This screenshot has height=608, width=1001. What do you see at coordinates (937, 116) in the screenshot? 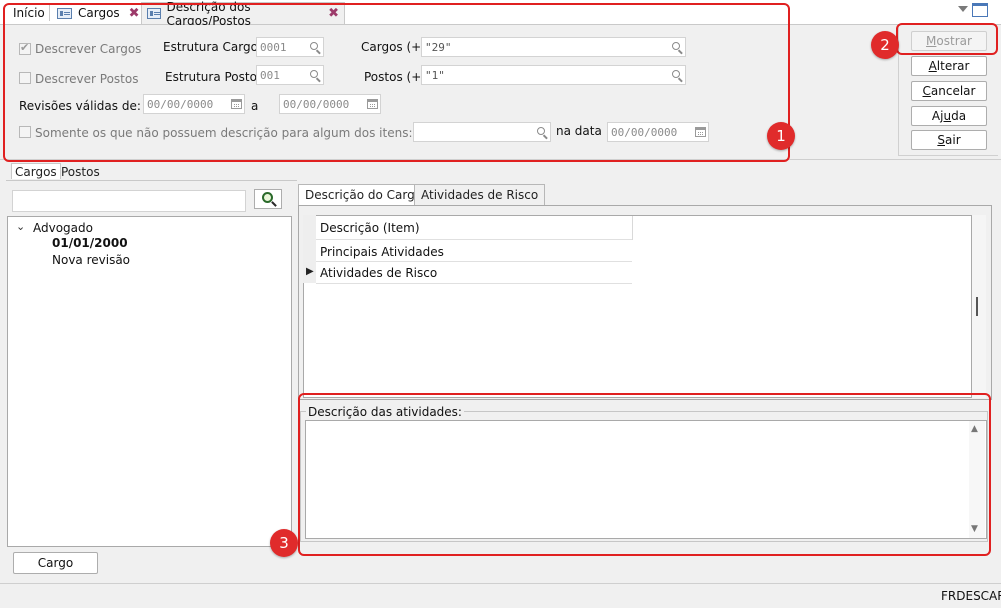
I see `btn-text-pre: Aj` at bounding box center [937, 116].